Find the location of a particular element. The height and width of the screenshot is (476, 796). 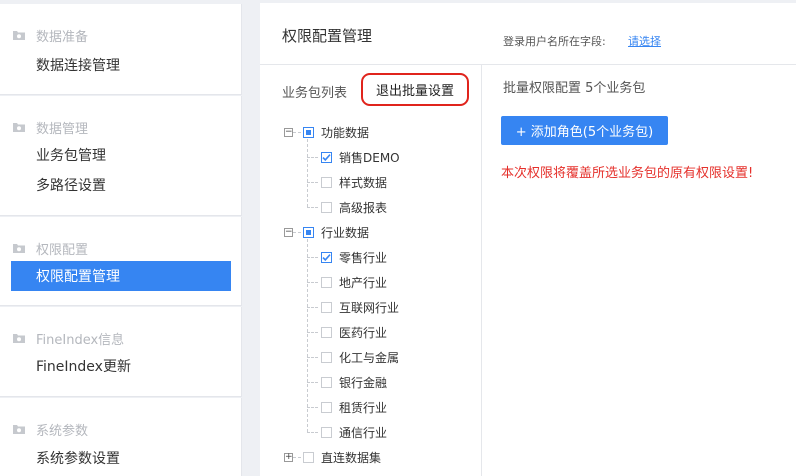

tree-node-industry-data: 行业数据 is located at coordinates (336, 232).